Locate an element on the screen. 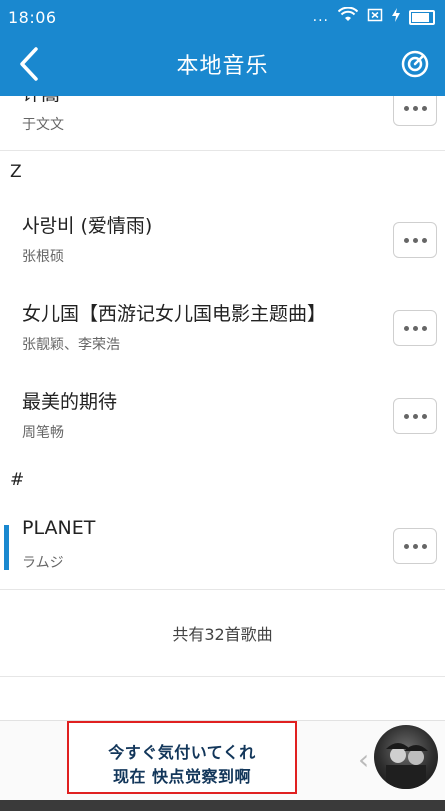  song-artist: 张靓颖、李荣浩 is located at coordinates (71, 345).